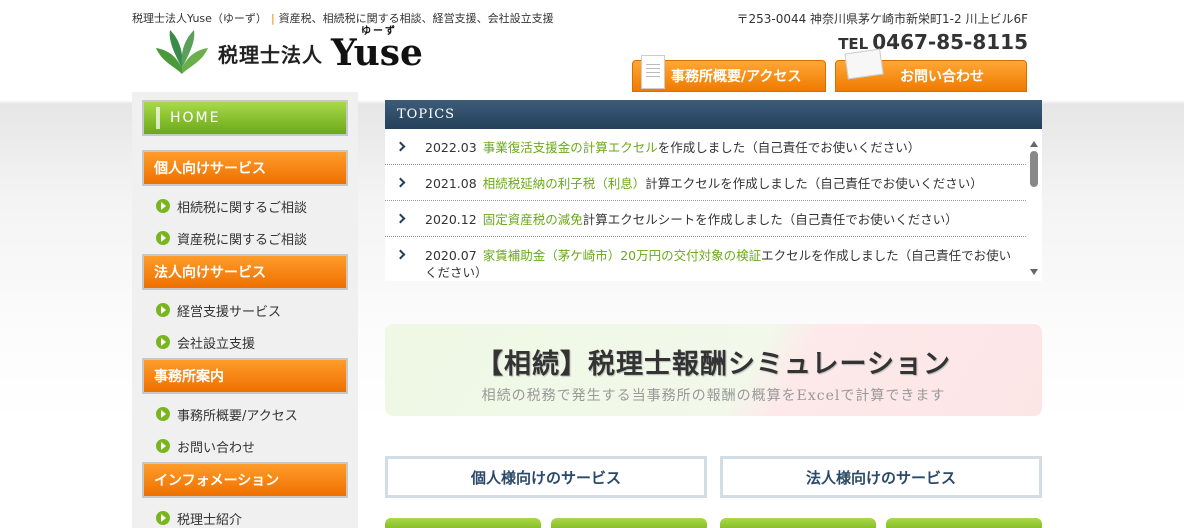  I want to click on topic-link: 家賃補助金（茅ケ崎市）20万円の交付対象の検証, so click(622, 255).